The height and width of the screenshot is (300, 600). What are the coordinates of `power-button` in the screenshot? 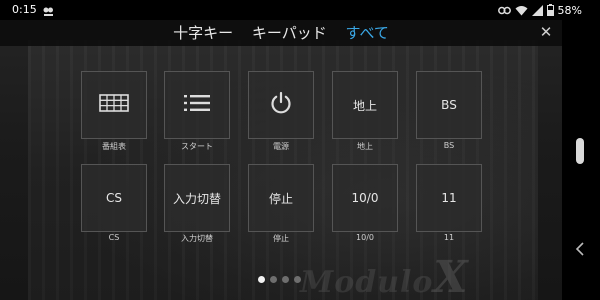 It's located at (281, 105).